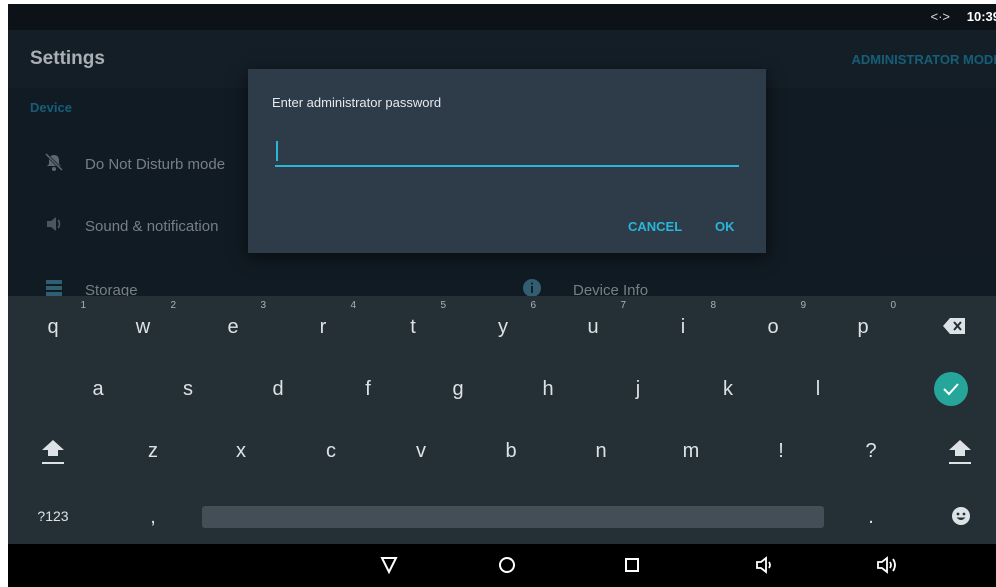 The width and height of the screenshot is (996, 587). Describe the element at coordinates (277, 151) in the screenshot. I see `text-cursor` at that location.